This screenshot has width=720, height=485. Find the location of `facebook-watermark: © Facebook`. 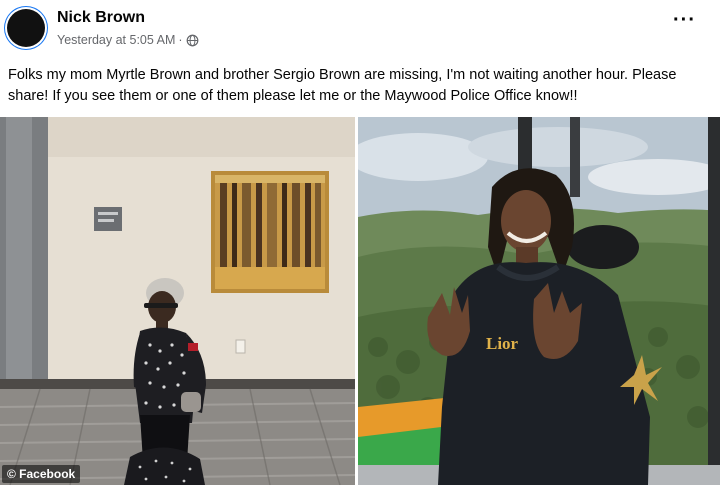

facebook-watermark: © Facebook is located at coordinates (41, 474).